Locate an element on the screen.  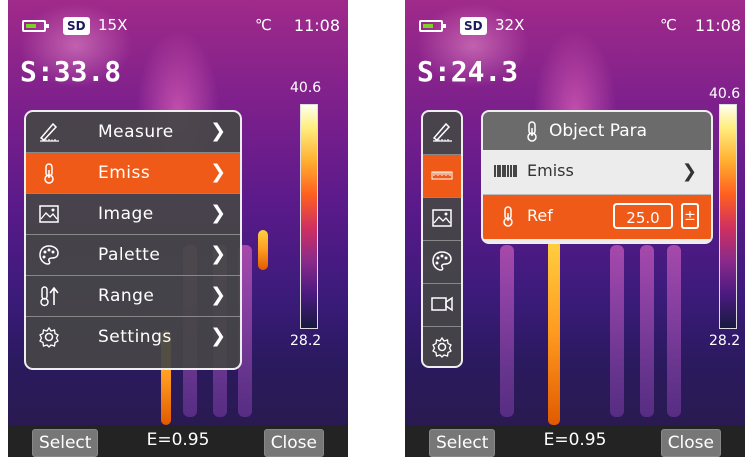
video-camera-icon is located at coordinates (442, 304).